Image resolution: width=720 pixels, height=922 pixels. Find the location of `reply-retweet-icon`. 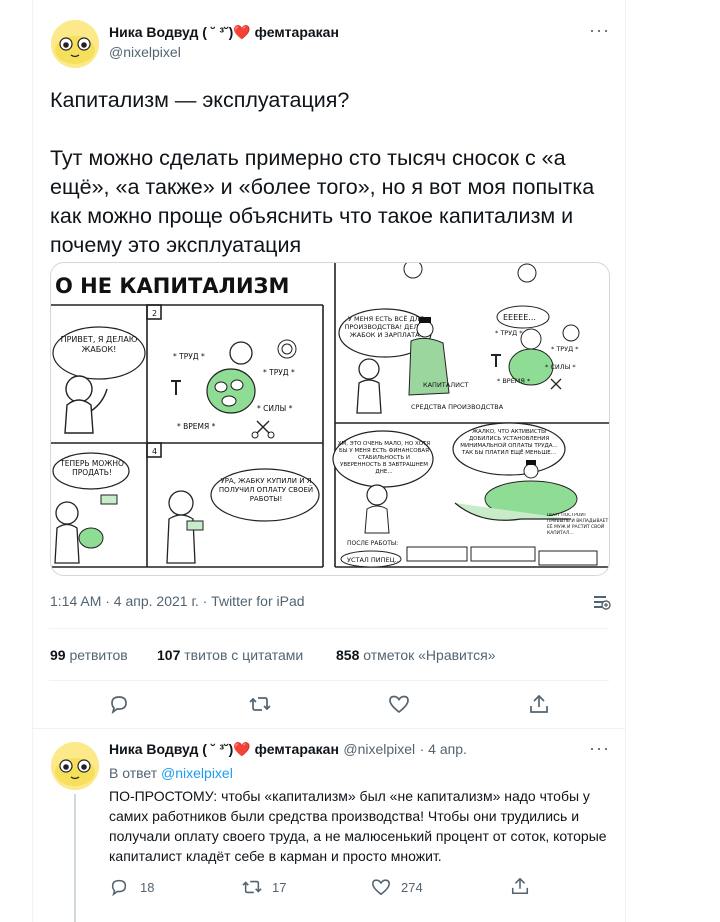

reply-retweet-icon is located at coordinates (252, 887).